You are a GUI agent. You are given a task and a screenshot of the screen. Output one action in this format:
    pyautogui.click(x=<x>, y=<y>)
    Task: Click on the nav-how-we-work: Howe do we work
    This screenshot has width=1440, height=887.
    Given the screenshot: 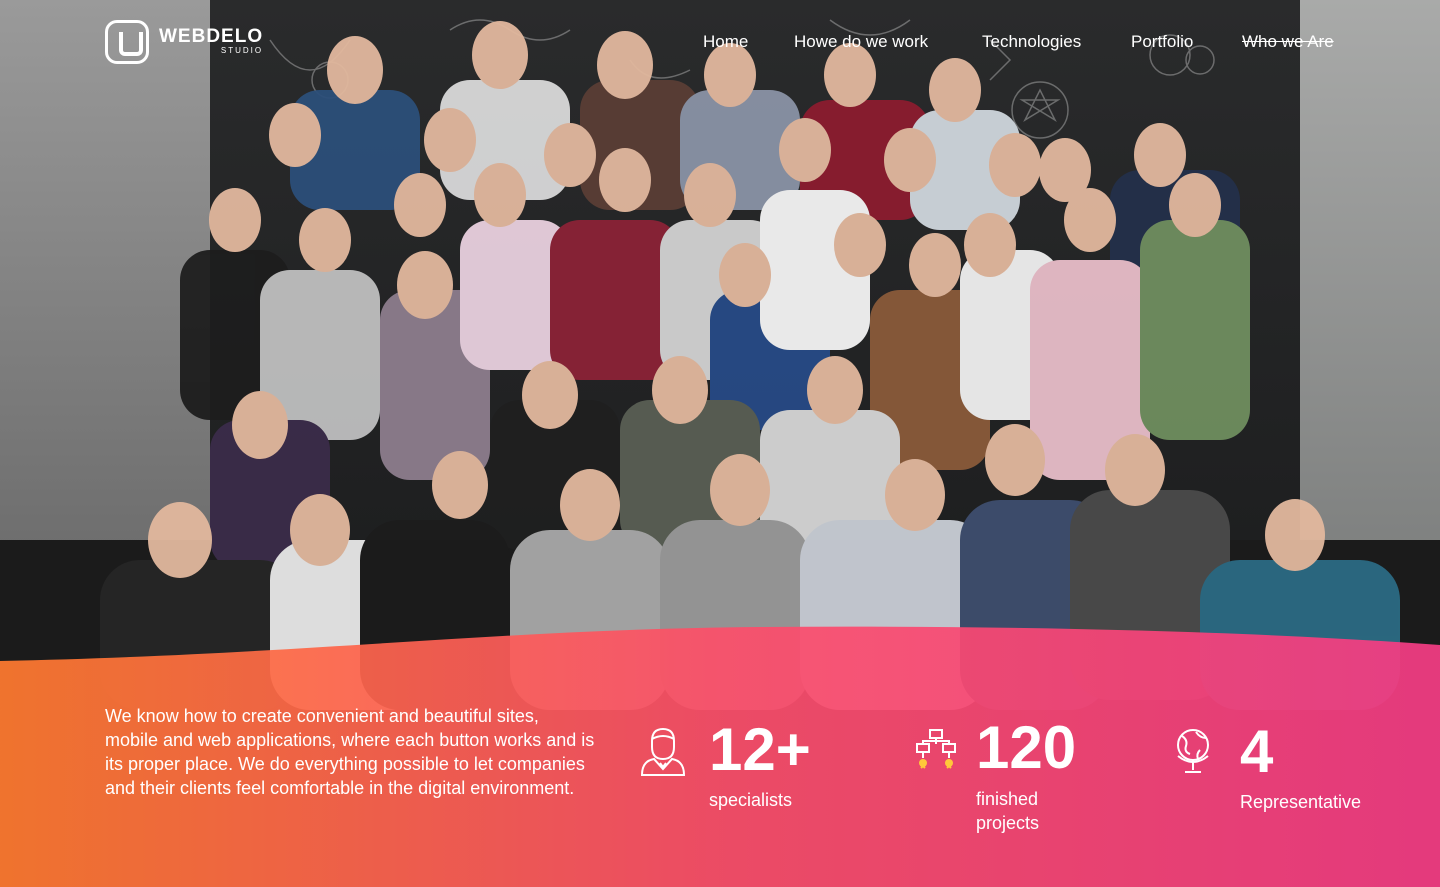 What is the action you would take?
    pyautogui.click(x=861, y=42)
    